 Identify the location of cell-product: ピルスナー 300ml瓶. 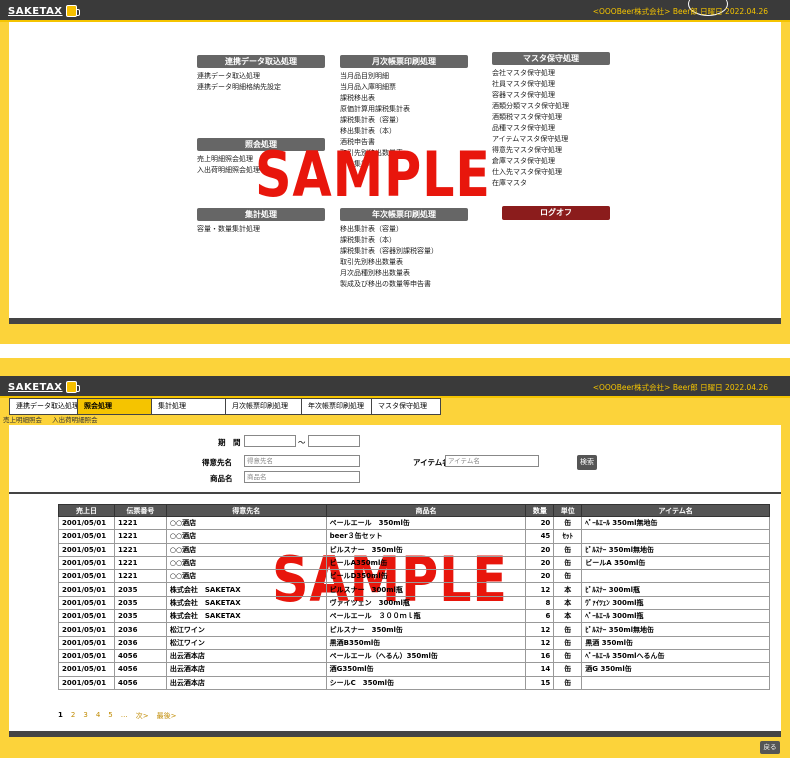
(426, 589).